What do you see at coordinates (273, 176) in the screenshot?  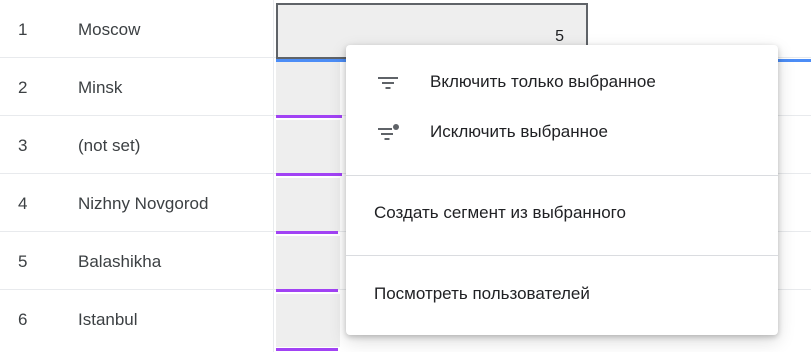 I see `column-divider` at bounding box center [273, 176].